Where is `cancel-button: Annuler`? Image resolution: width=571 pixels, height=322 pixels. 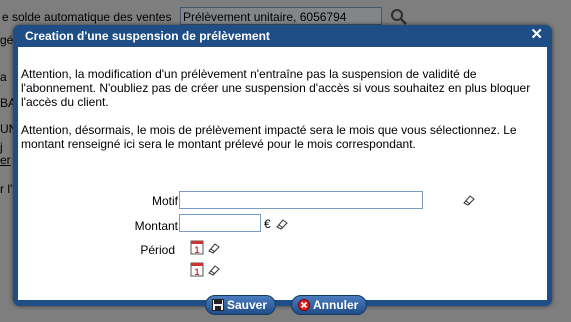
cancel-button: Annuler is located at coordinates (329, 305).